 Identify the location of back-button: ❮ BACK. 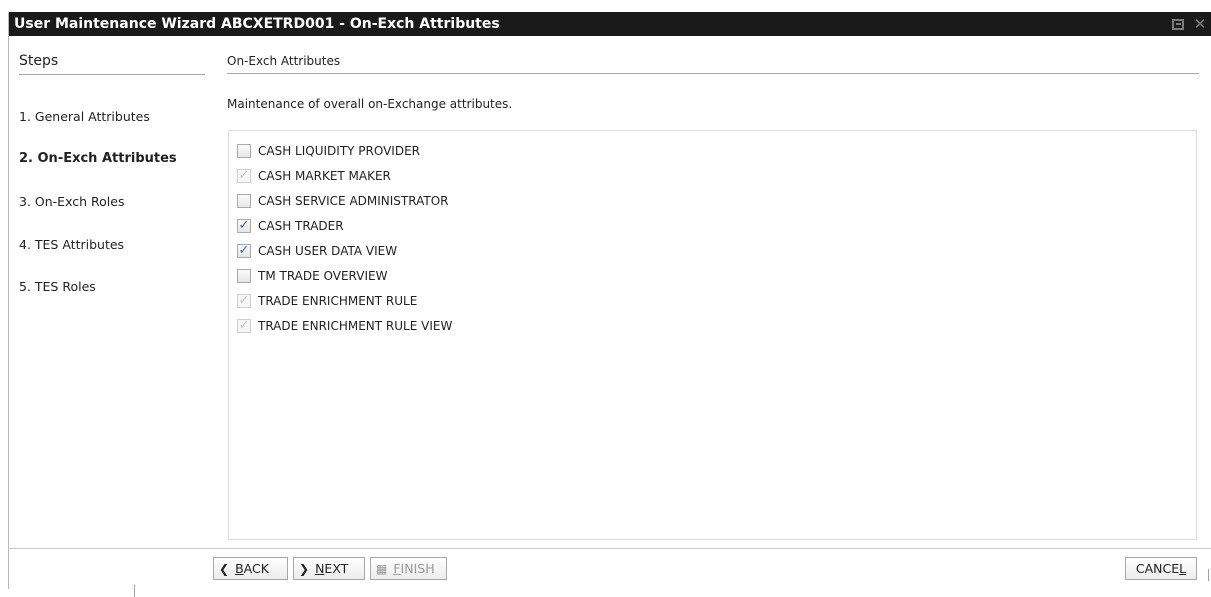
(250, 568).